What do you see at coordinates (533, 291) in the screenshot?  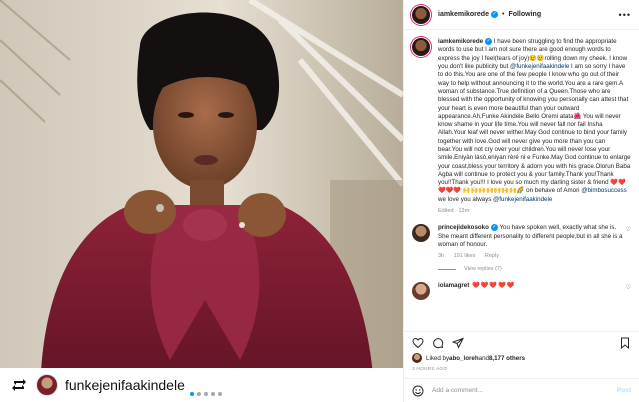 I see `comment-body: iolamagret ❤️❤️❤️❤️❤️` at bounding box center [533, 291].